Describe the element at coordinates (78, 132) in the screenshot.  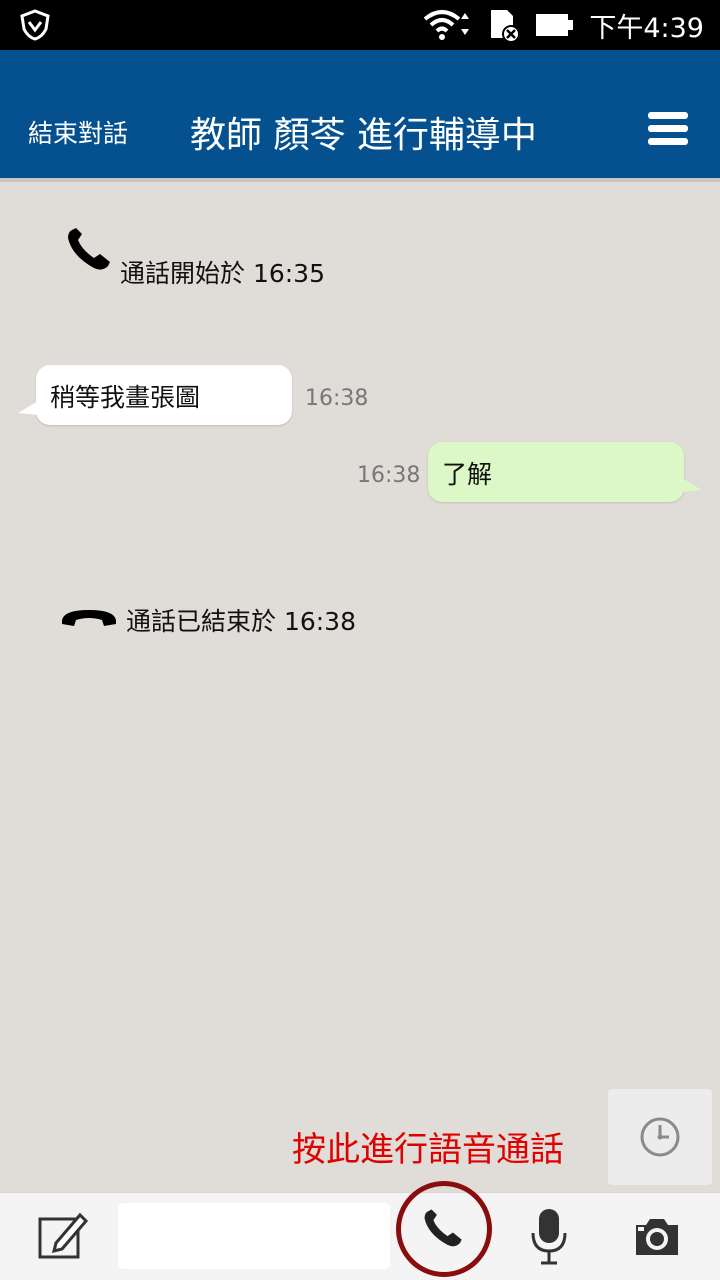
I see `end-chat-button: 結束對話` at that location.